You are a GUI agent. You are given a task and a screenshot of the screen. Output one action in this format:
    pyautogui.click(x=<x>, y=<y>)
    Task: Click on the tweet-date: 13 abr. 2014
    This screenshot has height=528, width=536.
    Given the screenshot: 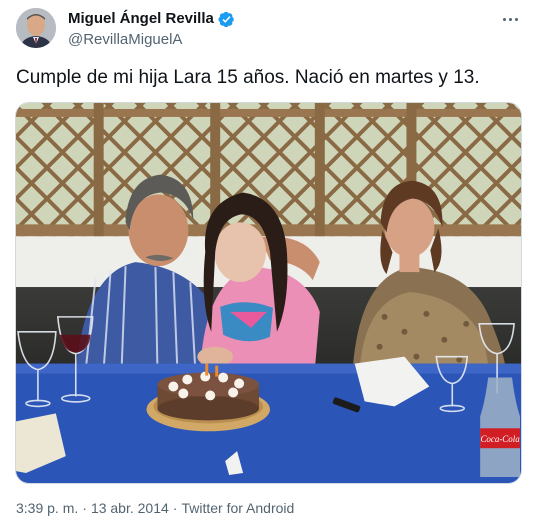 What is the action you would take?
    pyautogui.click(x=130, y=508)
    